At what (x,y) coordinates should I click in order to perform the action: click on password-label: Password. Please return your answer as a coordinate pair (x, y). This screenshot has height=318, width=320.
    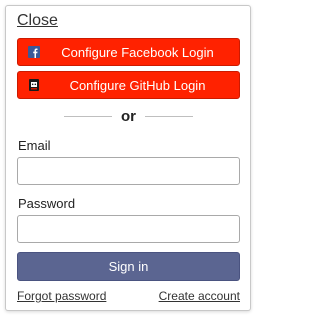
    Looking at the image, I should click on (47, 203).